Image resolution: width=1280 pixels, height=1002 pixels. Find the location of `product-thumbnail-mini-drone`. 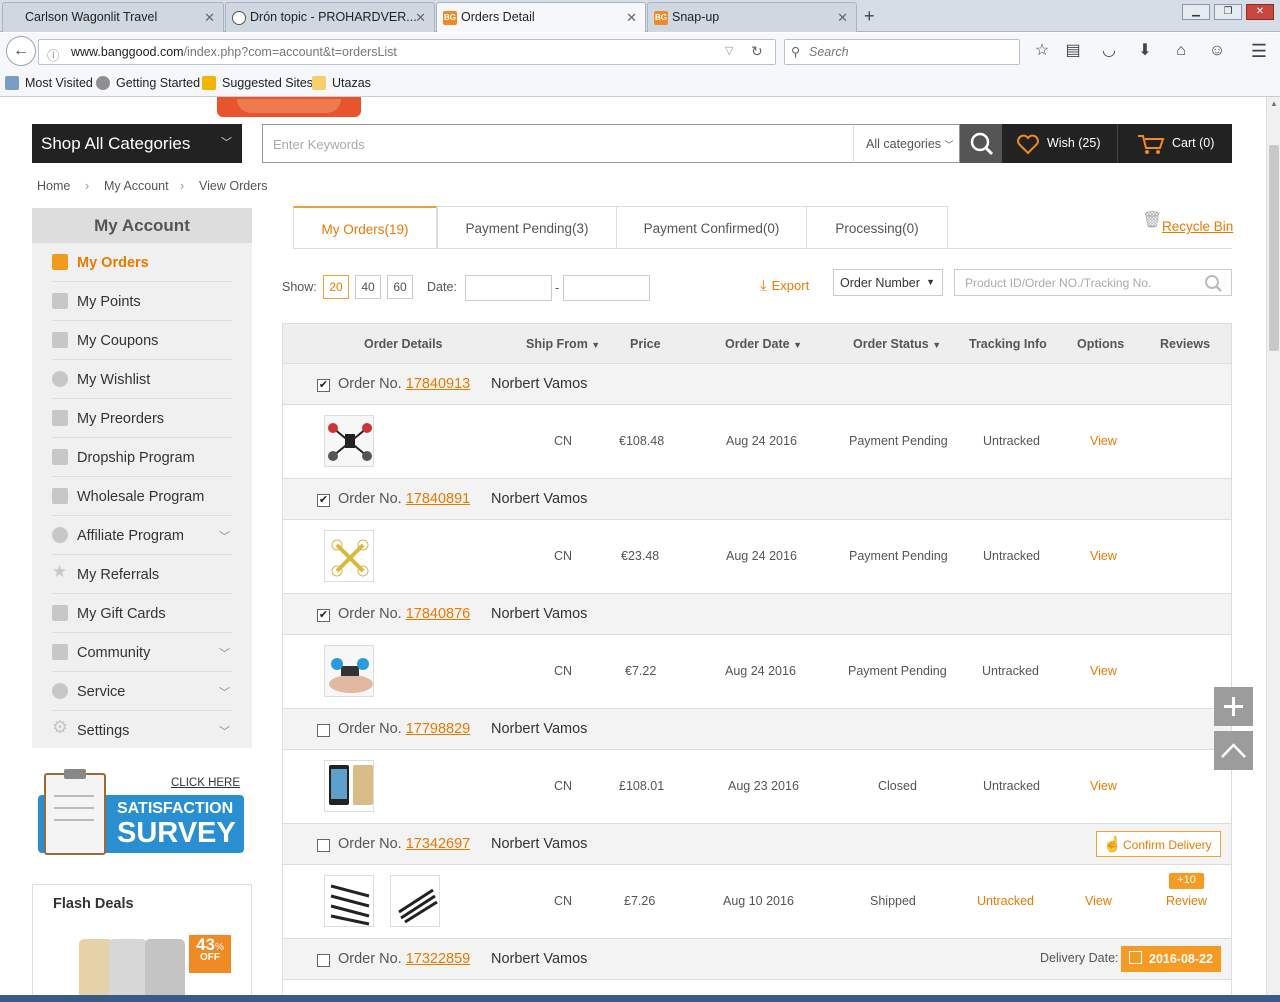

product-thumbnail-mini-drone is located at coordinates (349, 671).